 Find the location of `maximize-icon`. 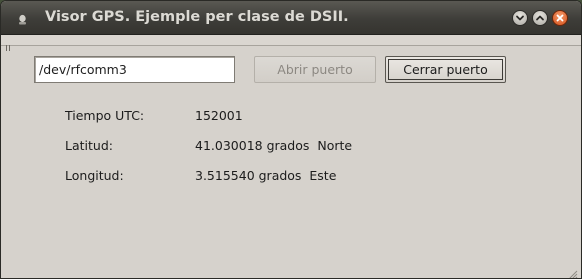

maximize-icon is located at coordinates (540, 18).